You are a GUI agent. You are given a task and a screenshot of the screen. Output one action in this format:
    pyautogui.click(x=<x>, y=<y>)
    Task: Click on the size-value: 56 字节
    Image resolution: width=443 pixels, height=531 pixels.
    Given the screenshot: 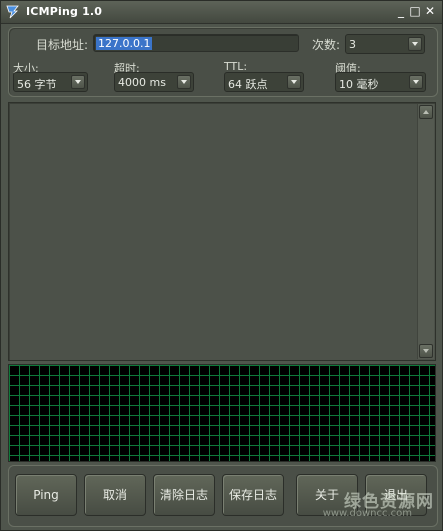 What is the action you would take?
    pyautogui.click(x=37, y=84)
    